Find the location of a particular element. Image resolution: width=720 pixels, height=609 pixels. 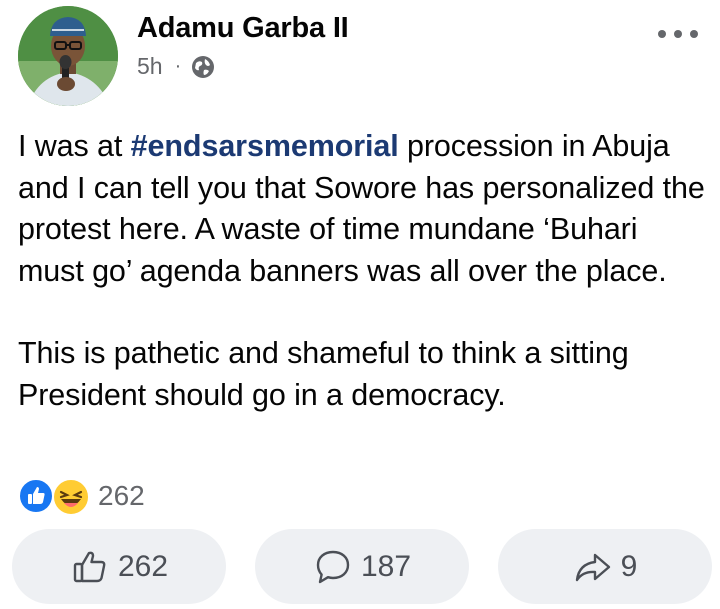

post-time: 5h is located at coordinates (150, 66).